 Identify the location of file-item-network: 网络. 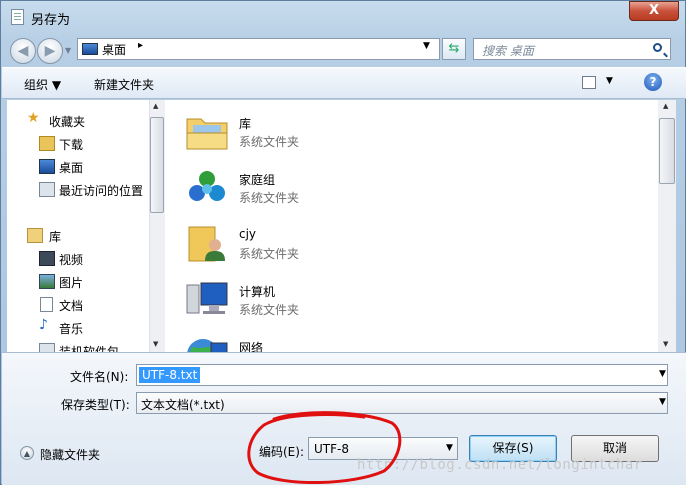
(335, 341).